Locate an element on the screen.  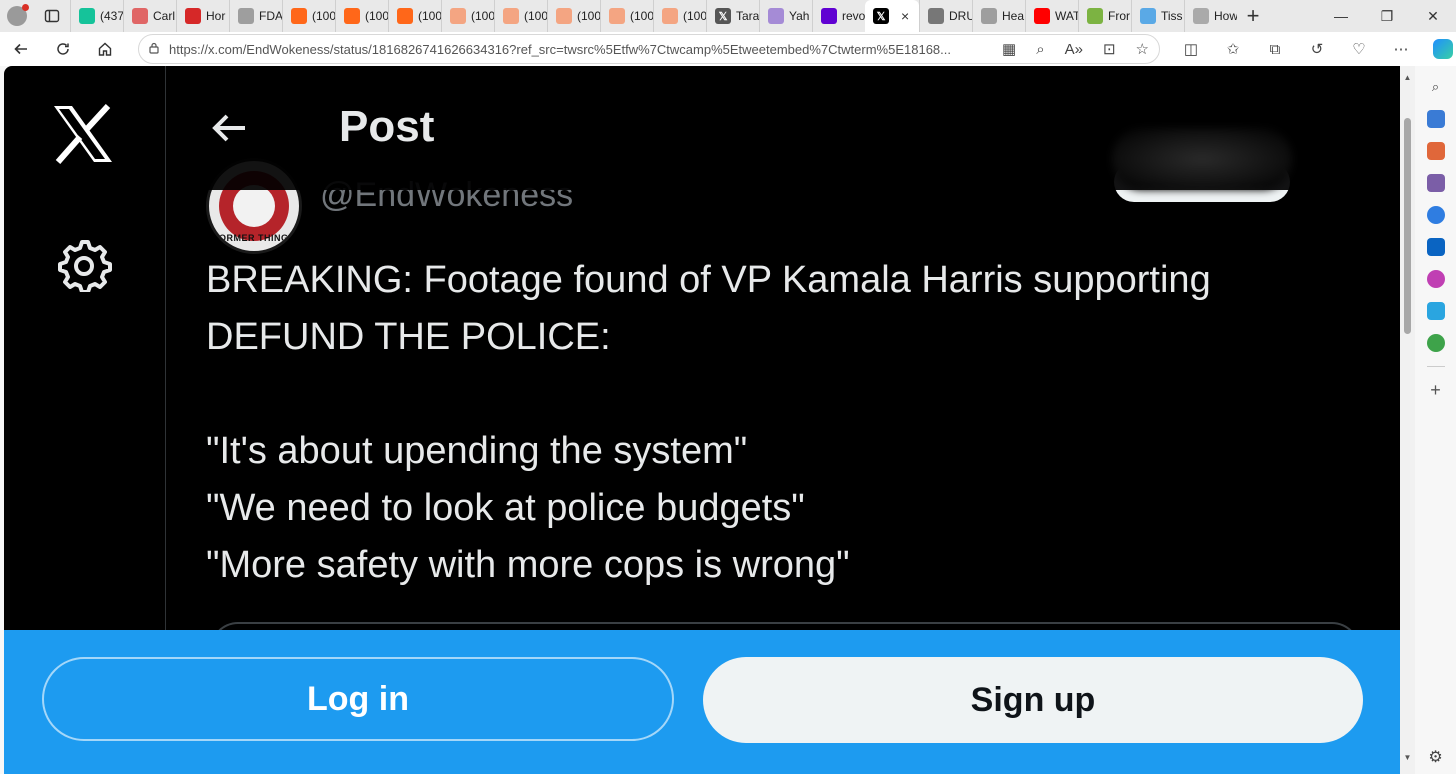
tab-label: revo is located at coordinates (853, 16).